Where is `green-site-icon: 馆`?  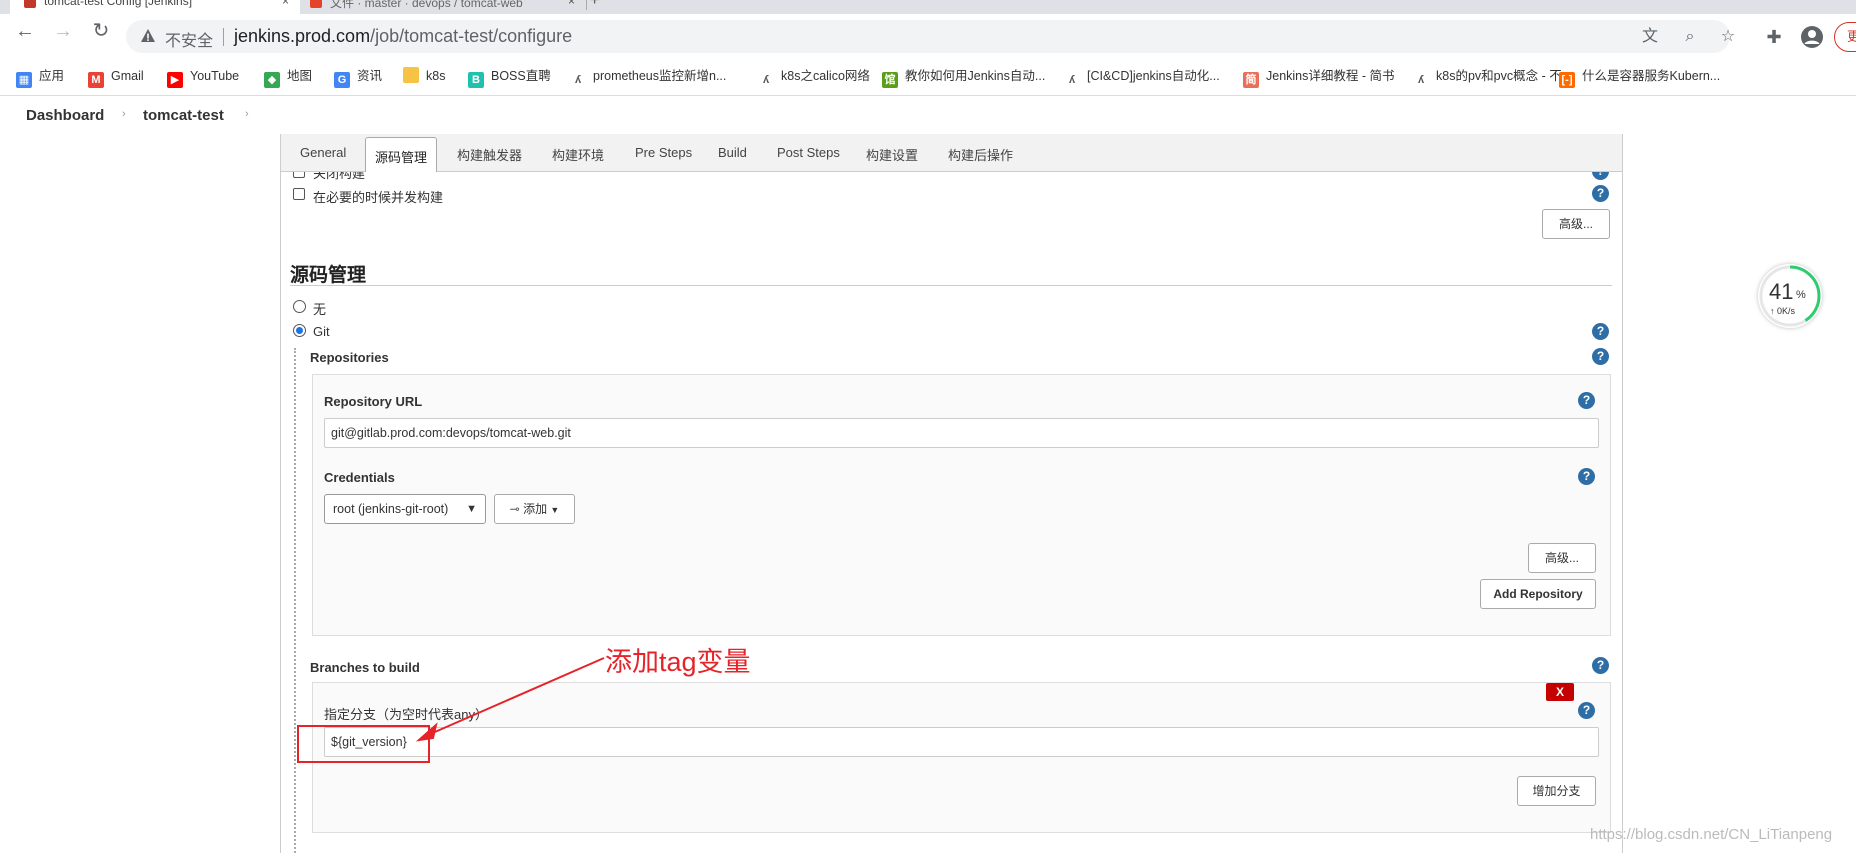 green-site-icon: 馆 is located at coordinates (890, 80).